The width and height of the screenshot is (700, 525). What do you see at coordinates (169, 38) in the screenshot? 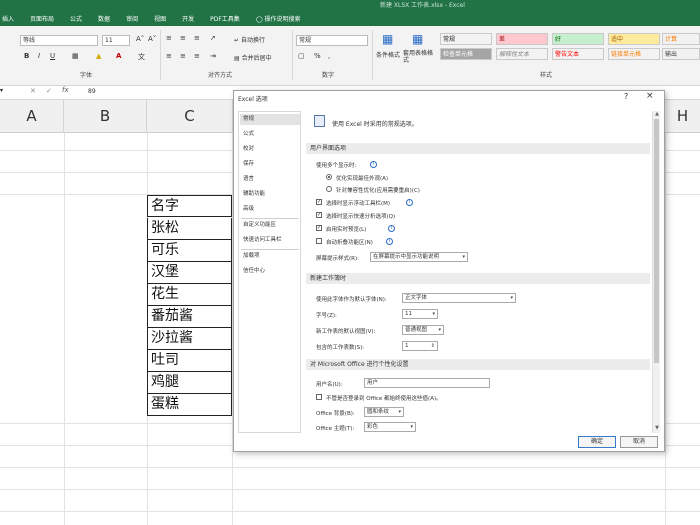
I see `align-top-icon: ≡` at bounding box center [169, 38].